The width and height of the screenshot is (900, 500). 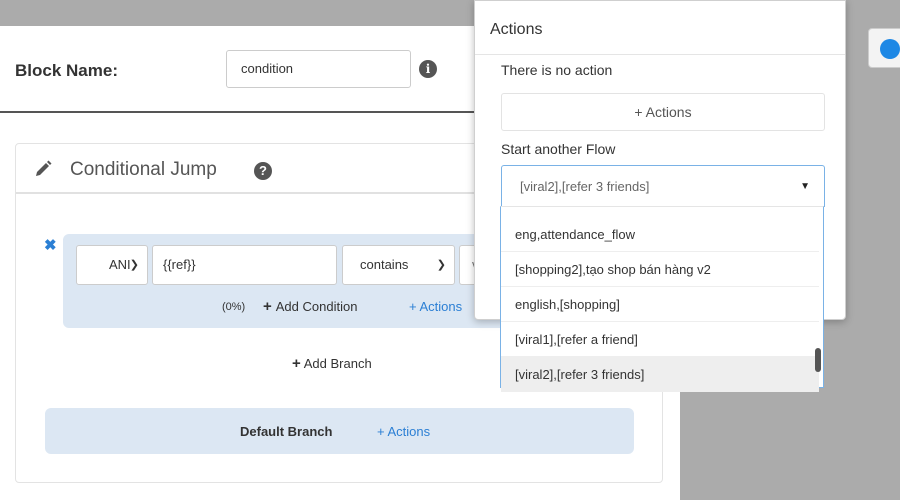 What do you see at coordinates (316, 306) in the screenshot?
I see `add-condition-label: Add Condition` at bounding box center [316, 306].